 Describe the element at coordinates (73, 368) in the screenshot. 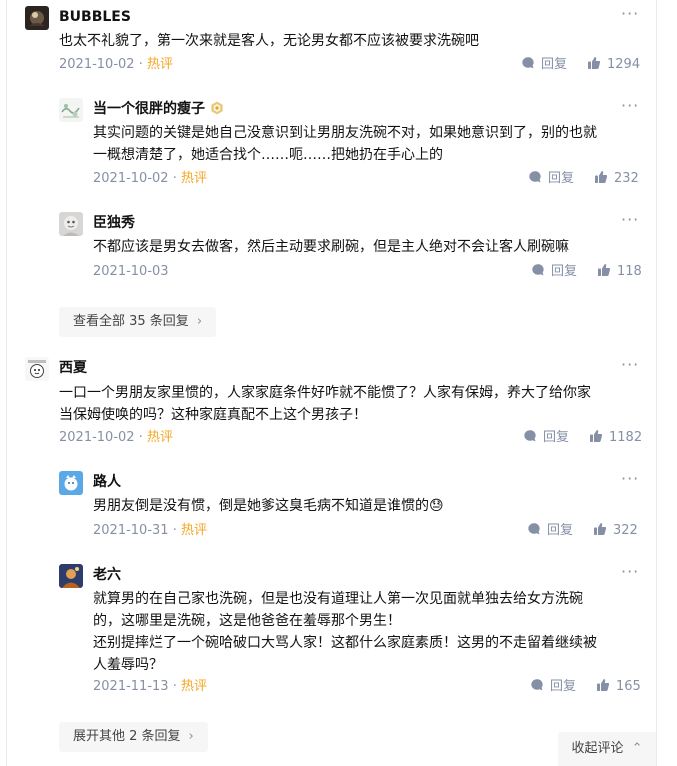

I see `comment-author: 西夏` at that location.